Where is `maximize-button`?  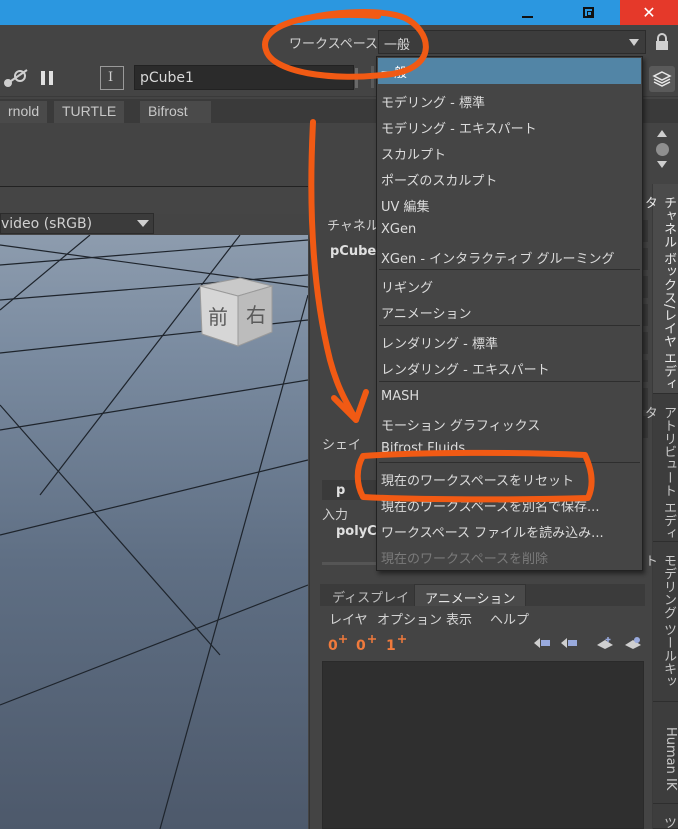
maximize-button is located at coordinates (588, 12).